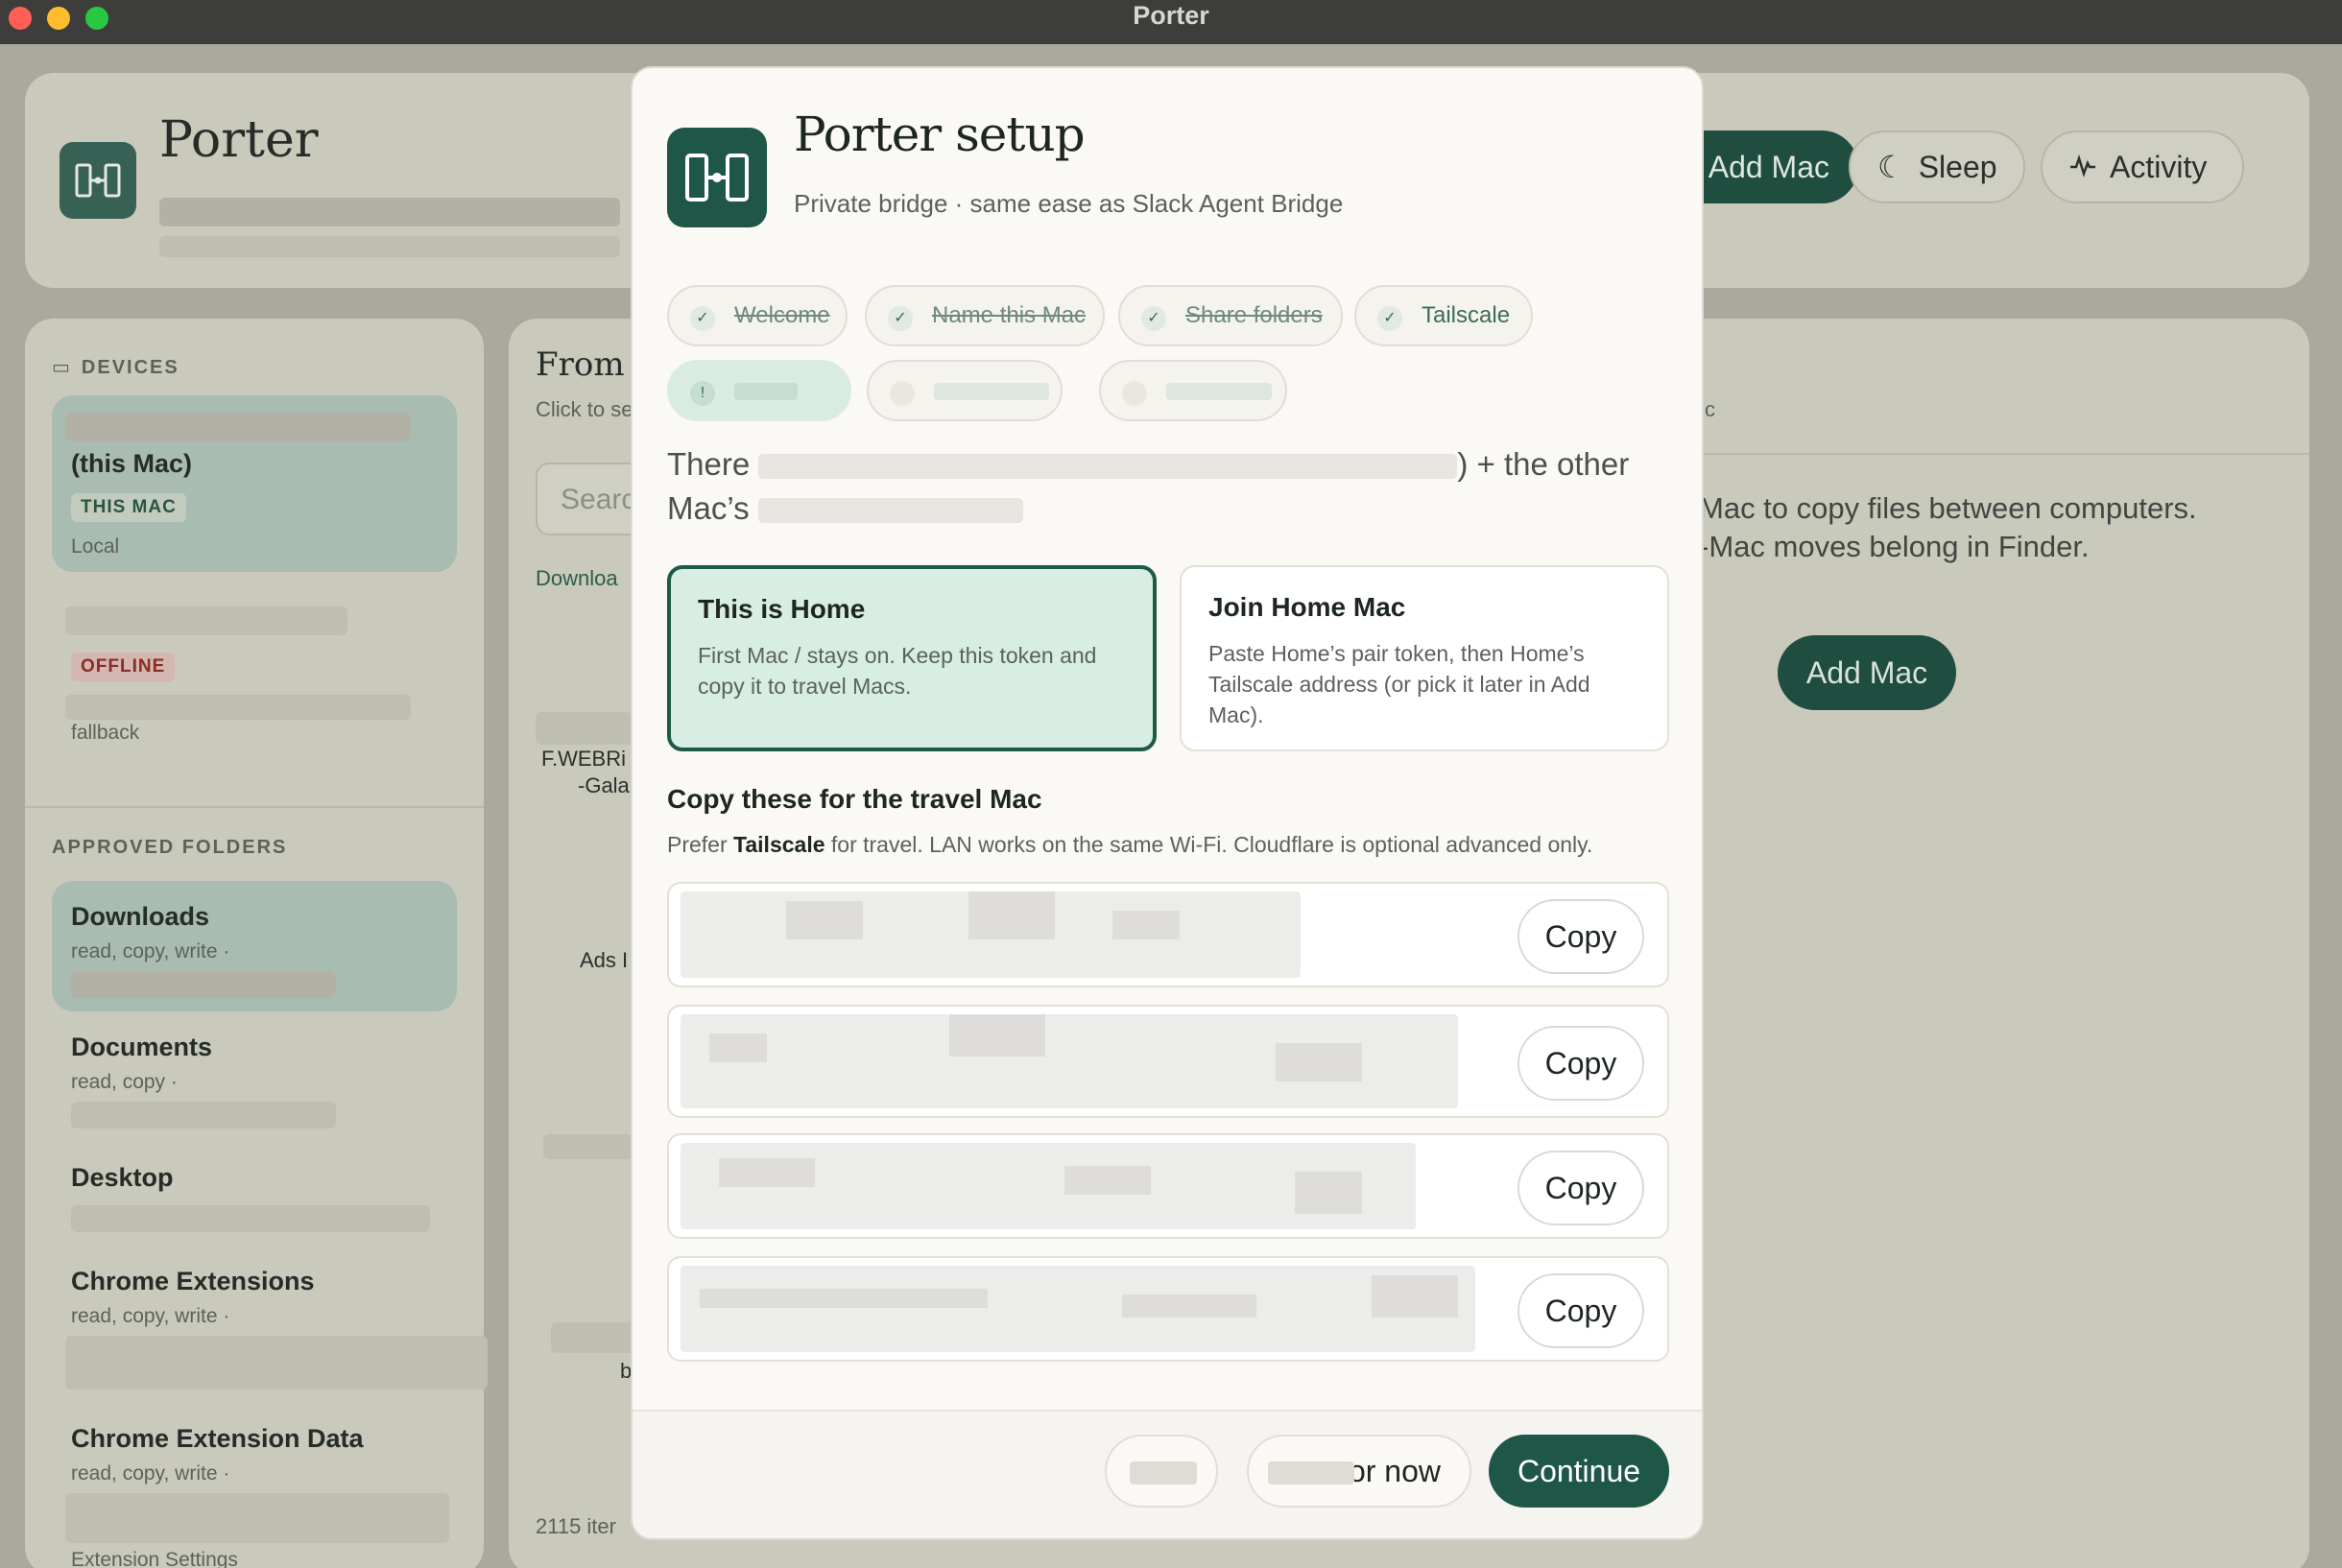  What do you see at coordinates (2082, 167) in the screenshot?
I see `activity-pulse-icon` at bounding box center [2082, 167].